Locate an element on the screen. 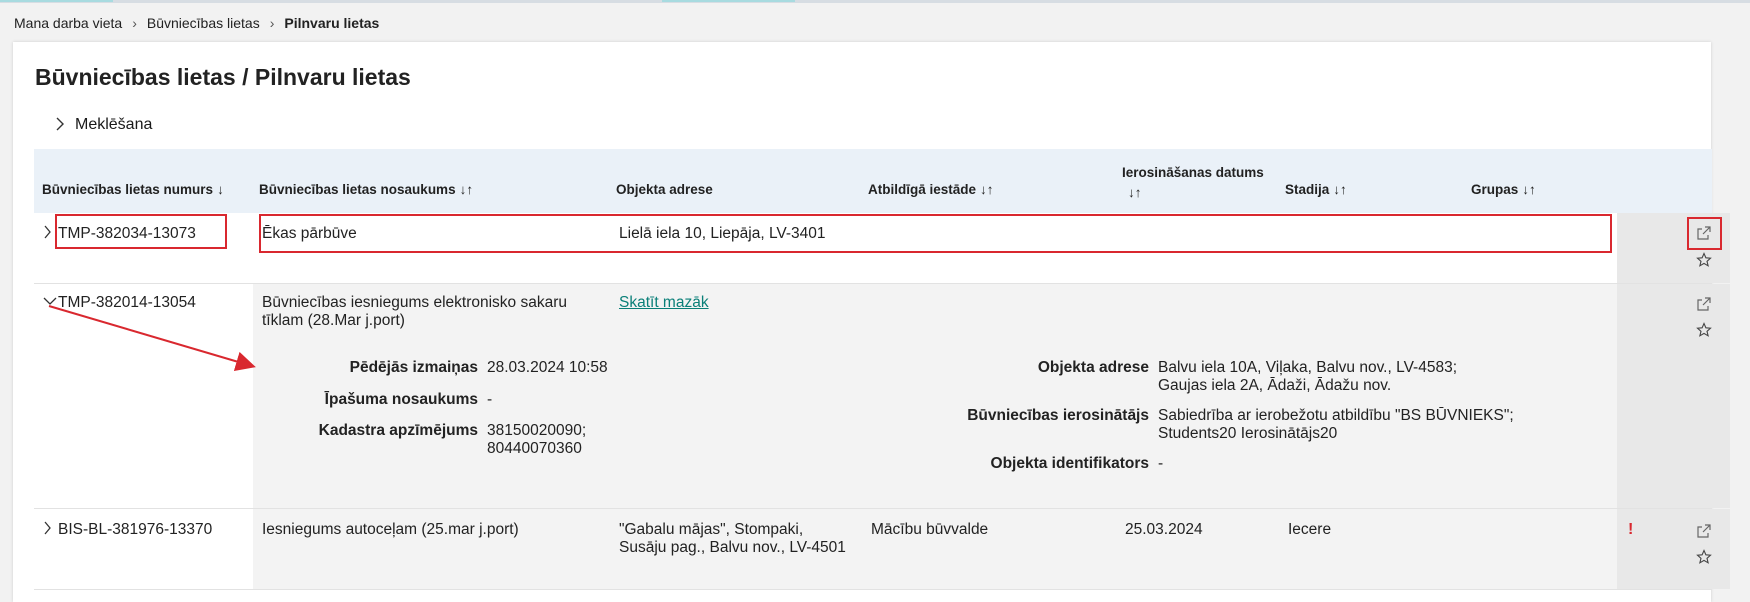  case-date: 25.03.2024 is located at coordinates (1164, 529).